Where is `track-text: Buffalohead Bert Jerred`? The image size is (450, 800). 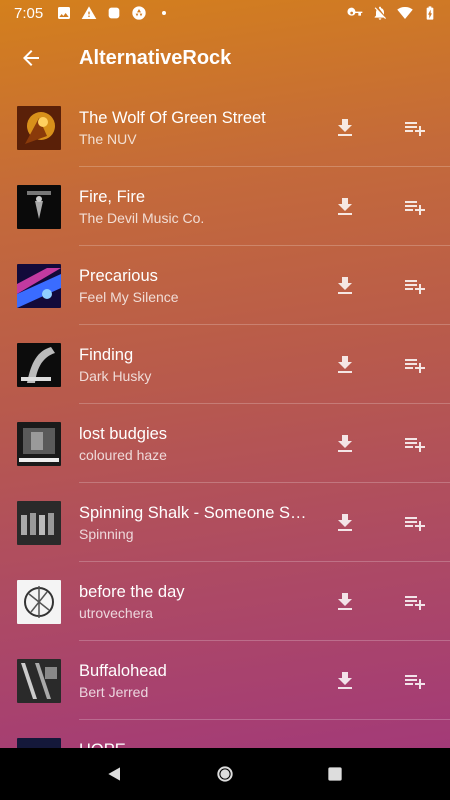
track-text: Buffalohead Bert Jerred is located at coordinates (195, 681).